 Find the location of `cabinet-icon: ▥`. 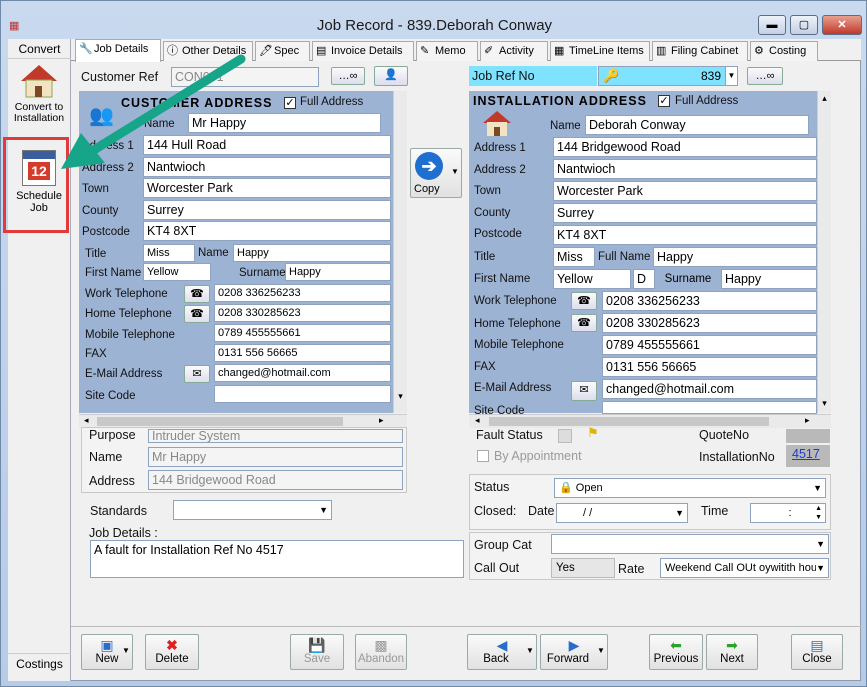

cabinet-icon: ▥ is located at coordinates (661, 51).